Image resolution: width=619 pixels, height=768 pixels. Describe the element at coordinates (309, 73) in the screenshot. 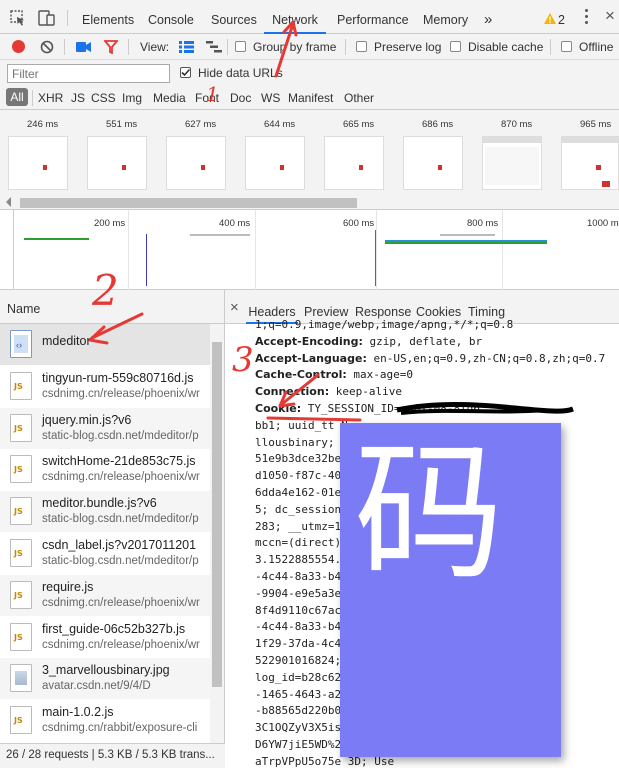

I see `filter-bar: Hide data URLs` at that location.